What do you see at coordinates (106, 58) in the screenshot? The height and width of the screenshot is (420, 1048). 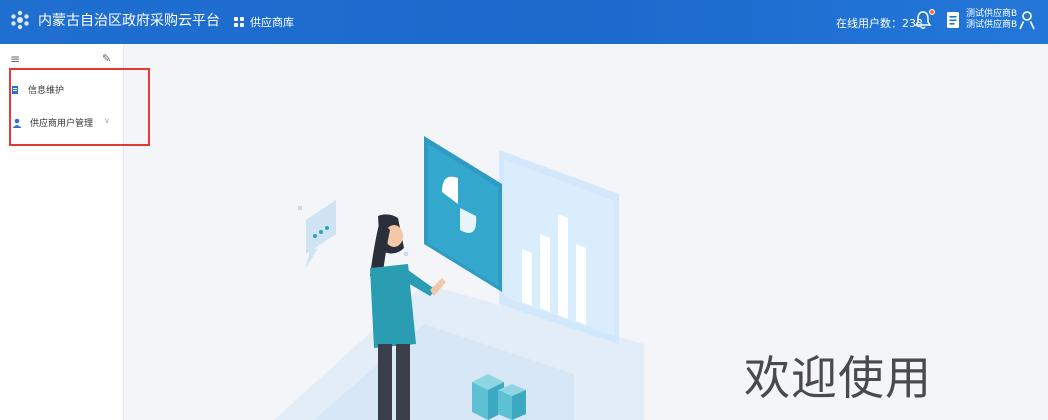 I see `pin-icon: ✎` at bounding box center [106, 58].